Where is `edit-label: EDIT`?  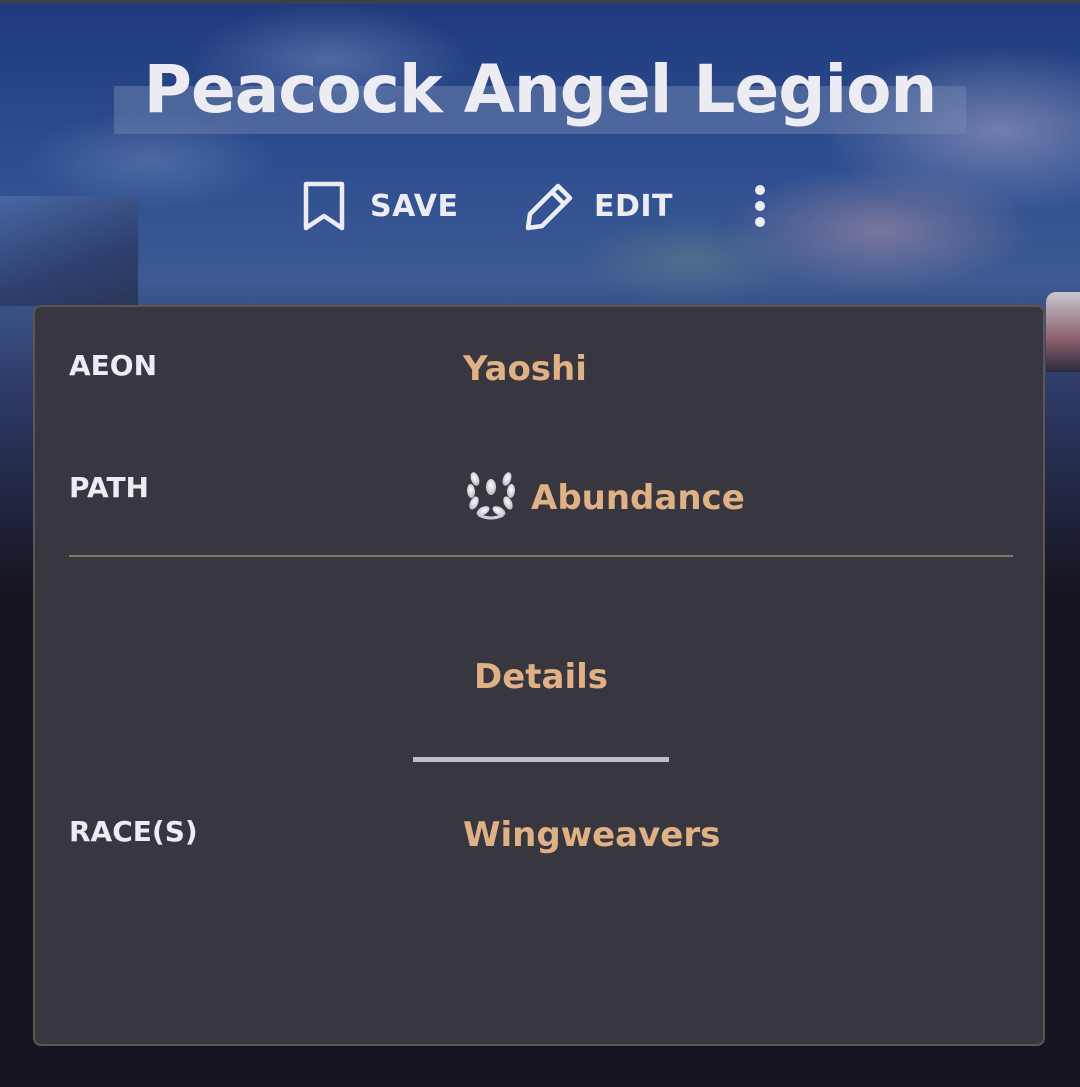
edit-label: EDIT is located at coordinates (634, 206).